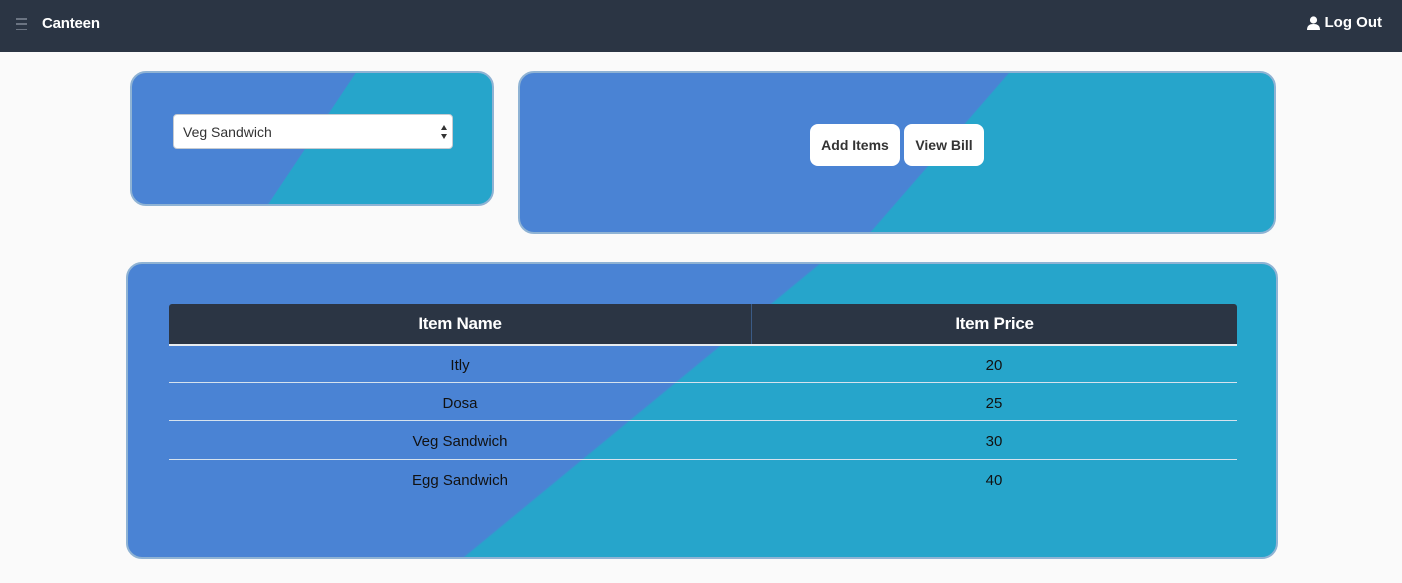 The image size is (1402, 583). What do you see at coordinates (460, 365) in the screenshot?
I see `item-name-cell: Itly` at bounding box center [460, 365].